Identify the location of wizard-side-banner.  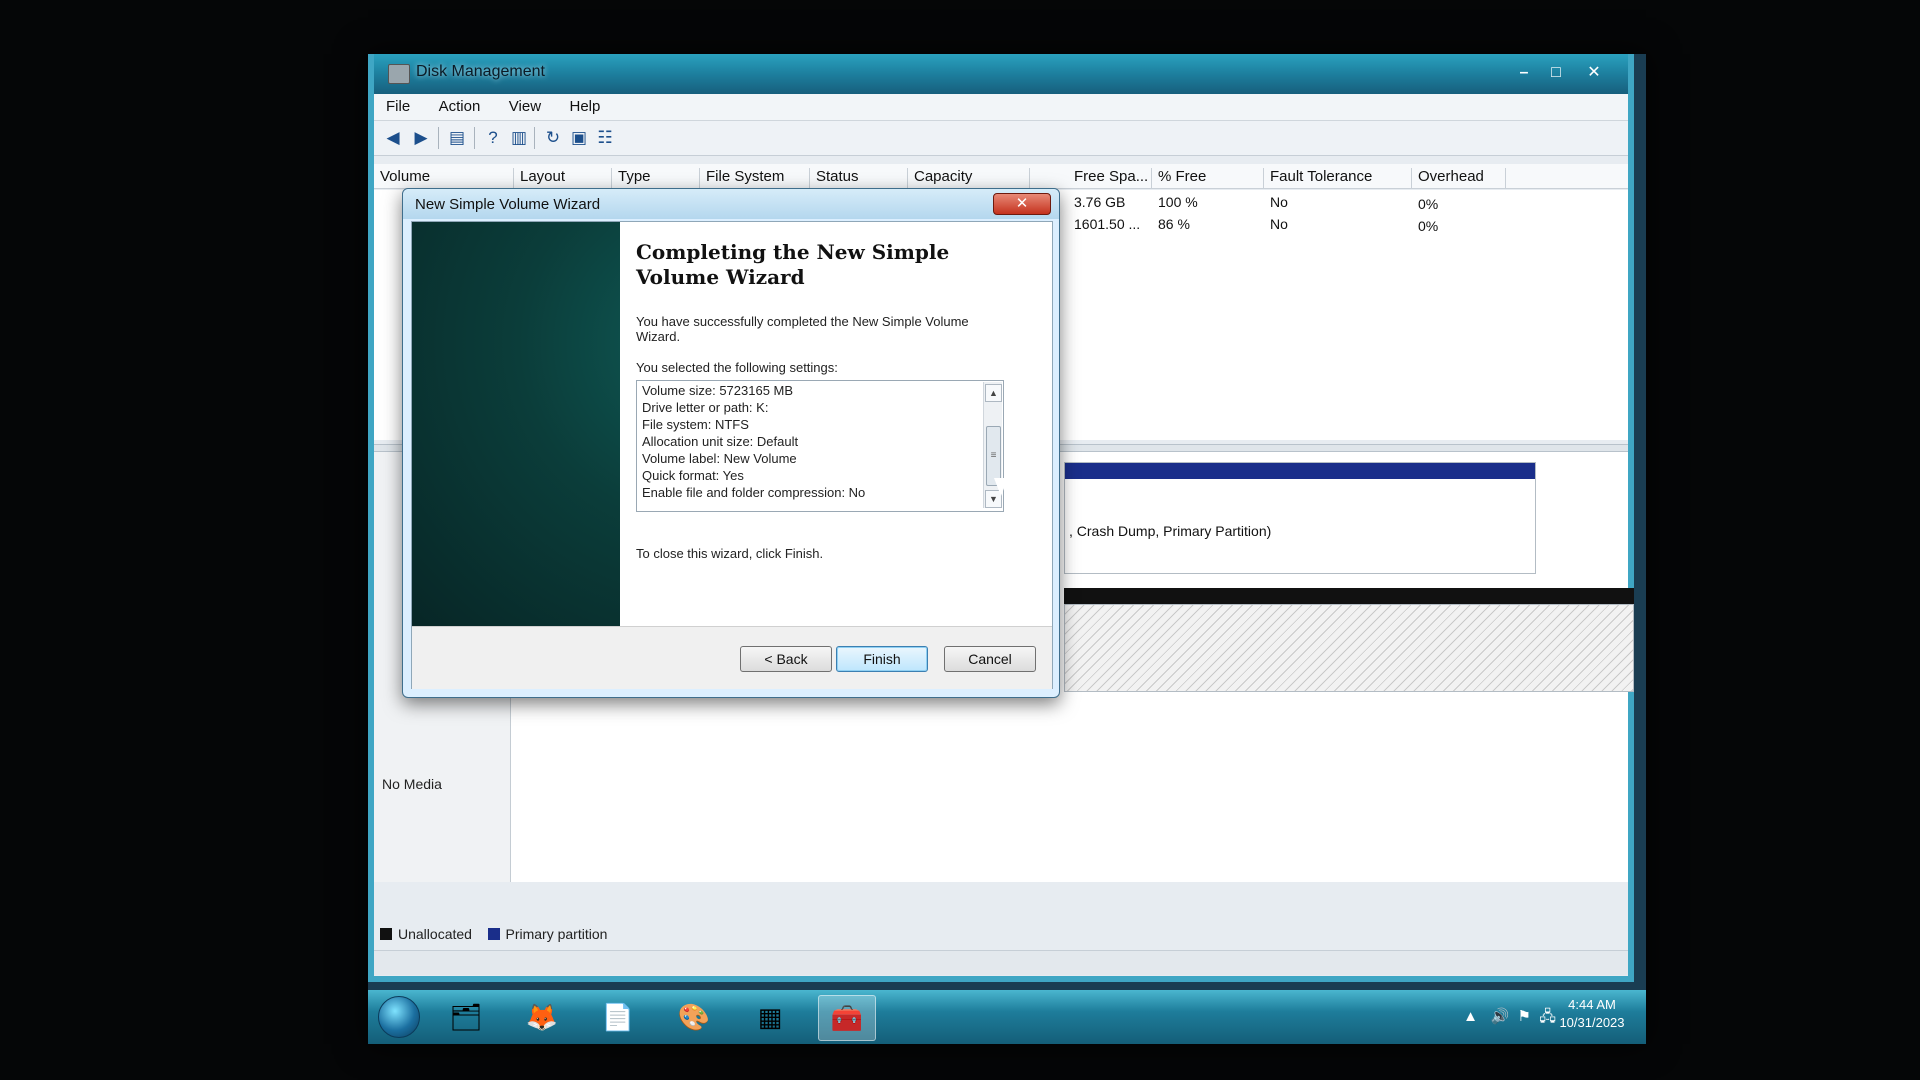
(516, 424).